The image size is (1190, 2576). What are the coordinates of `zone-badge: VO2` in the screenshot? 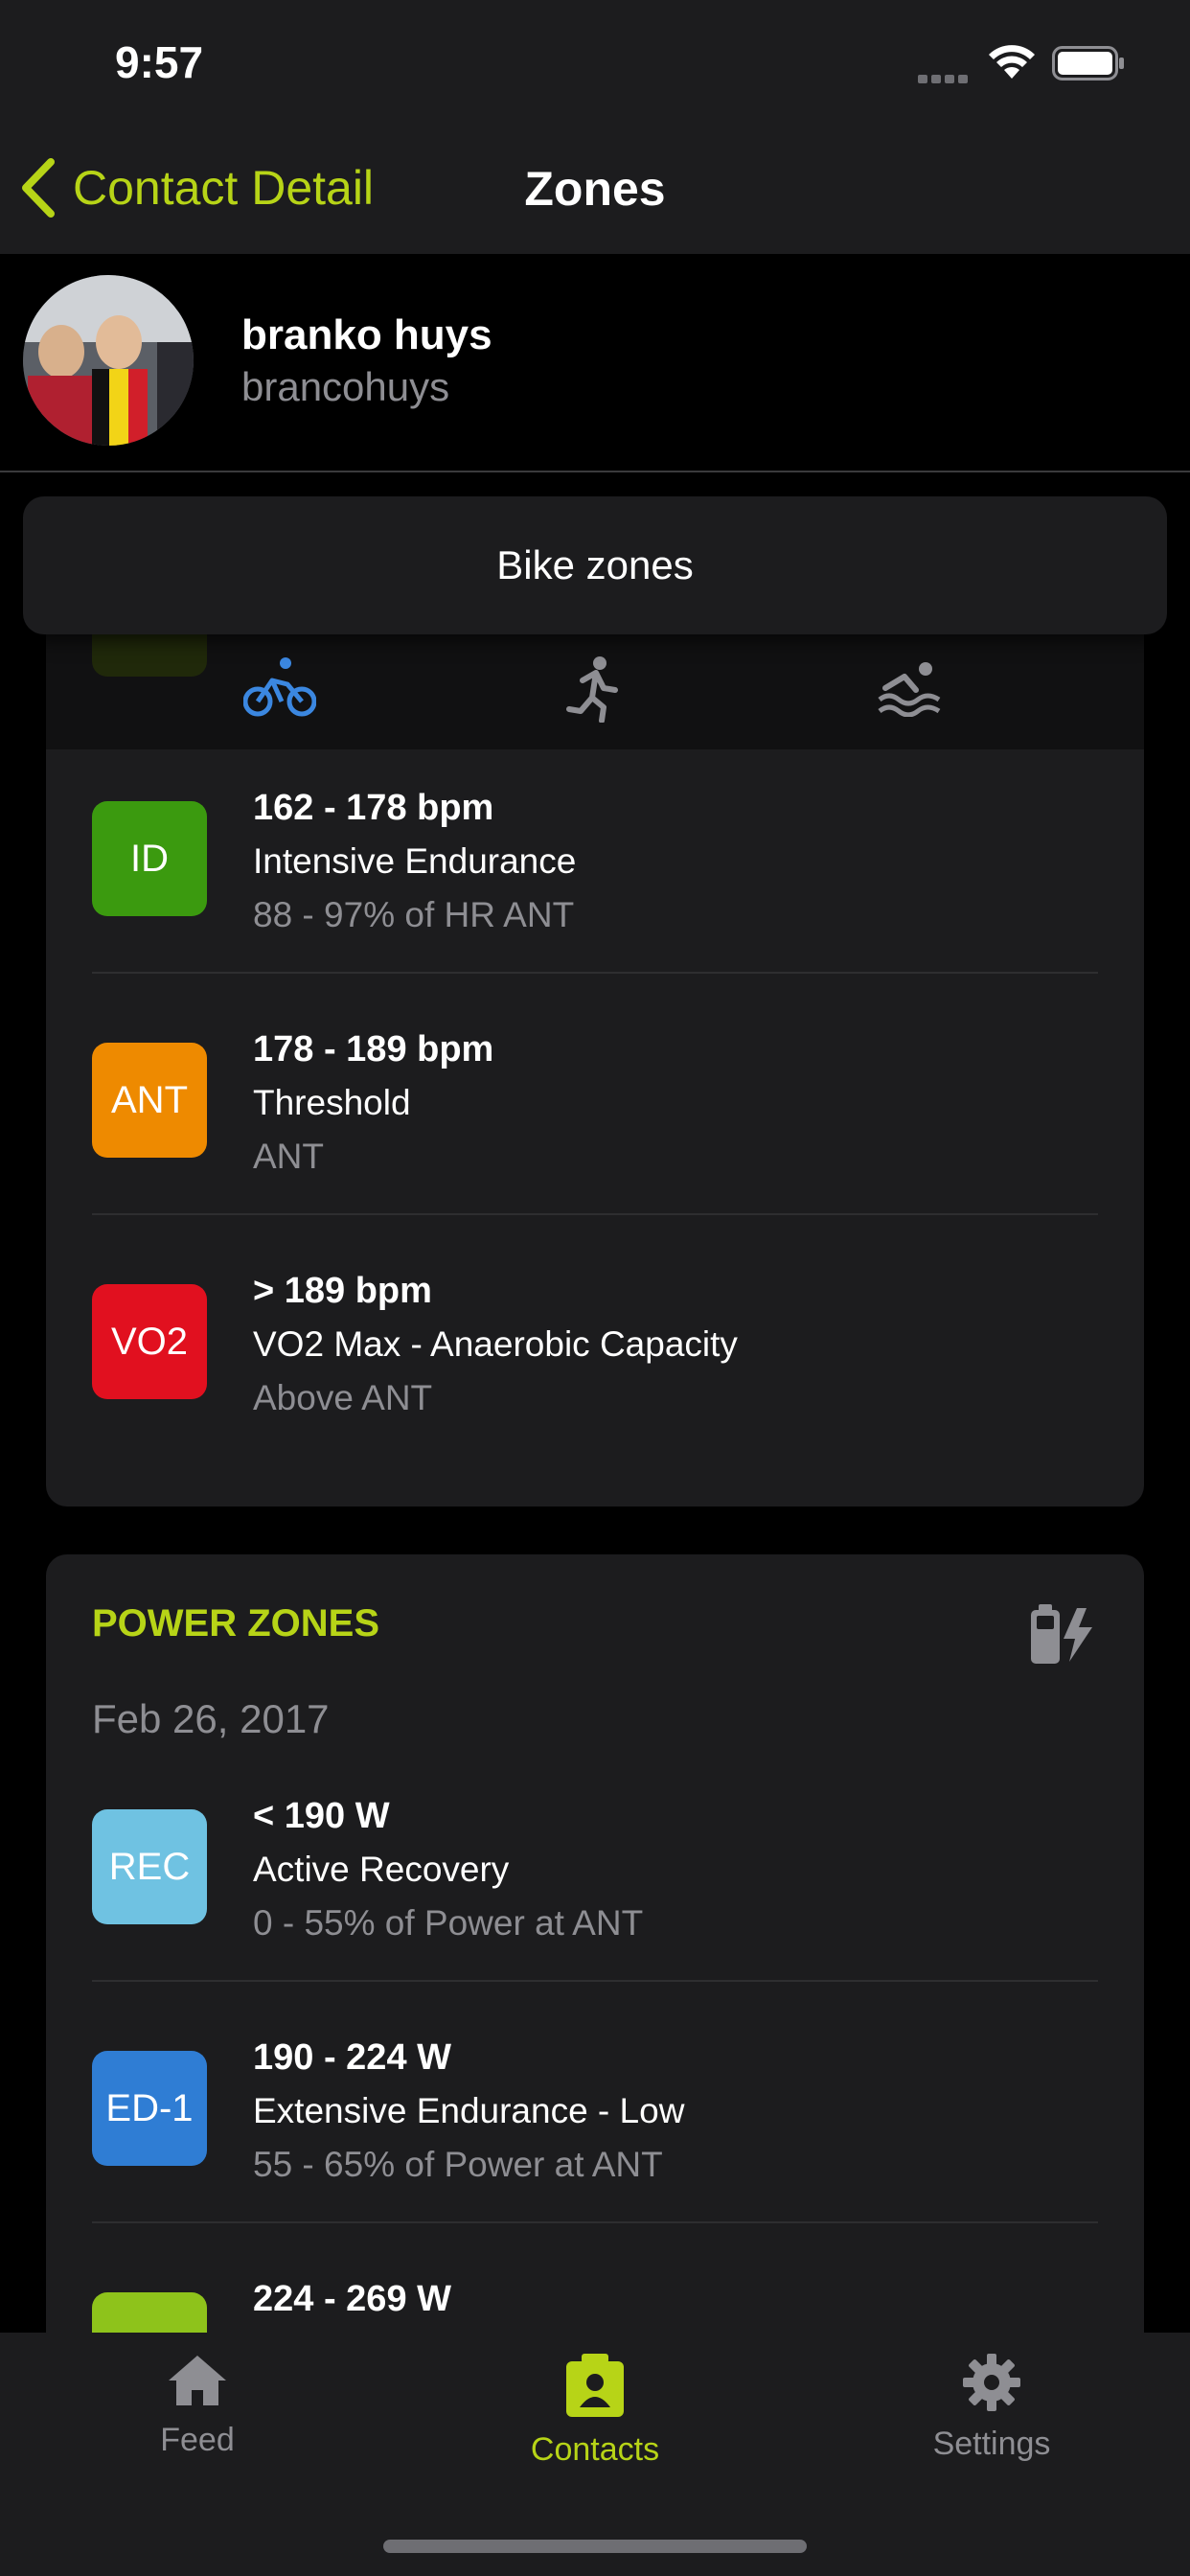 It's located at (150, 1341).